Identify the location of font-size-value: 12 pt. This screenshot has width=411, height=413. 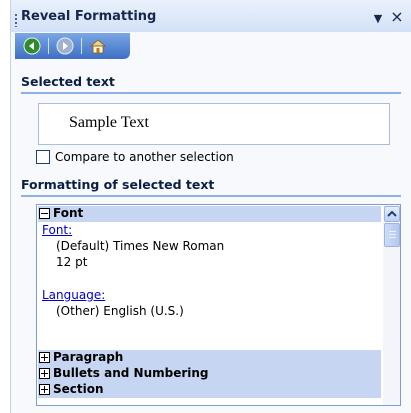
(72, 262).